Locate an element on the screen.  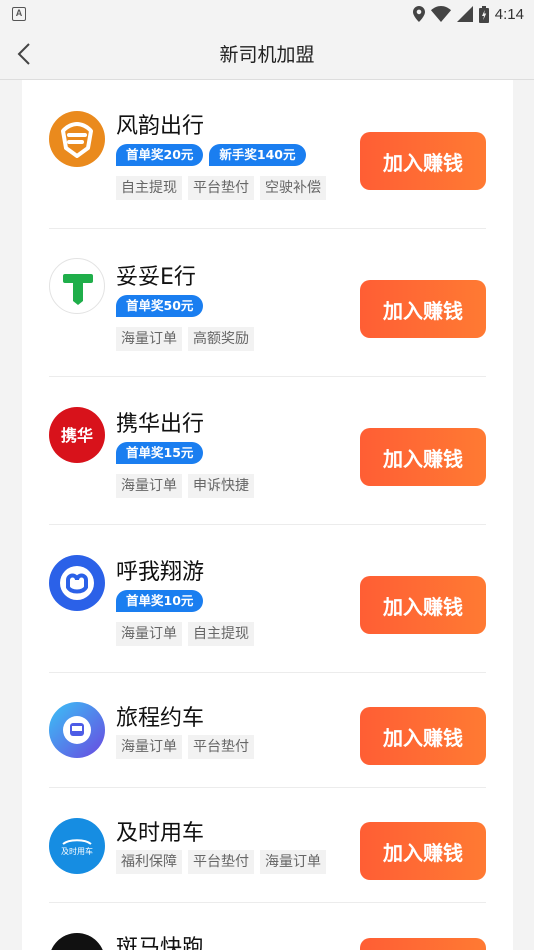
status-bar: A 4:14 is located at coordinates (267, 14).